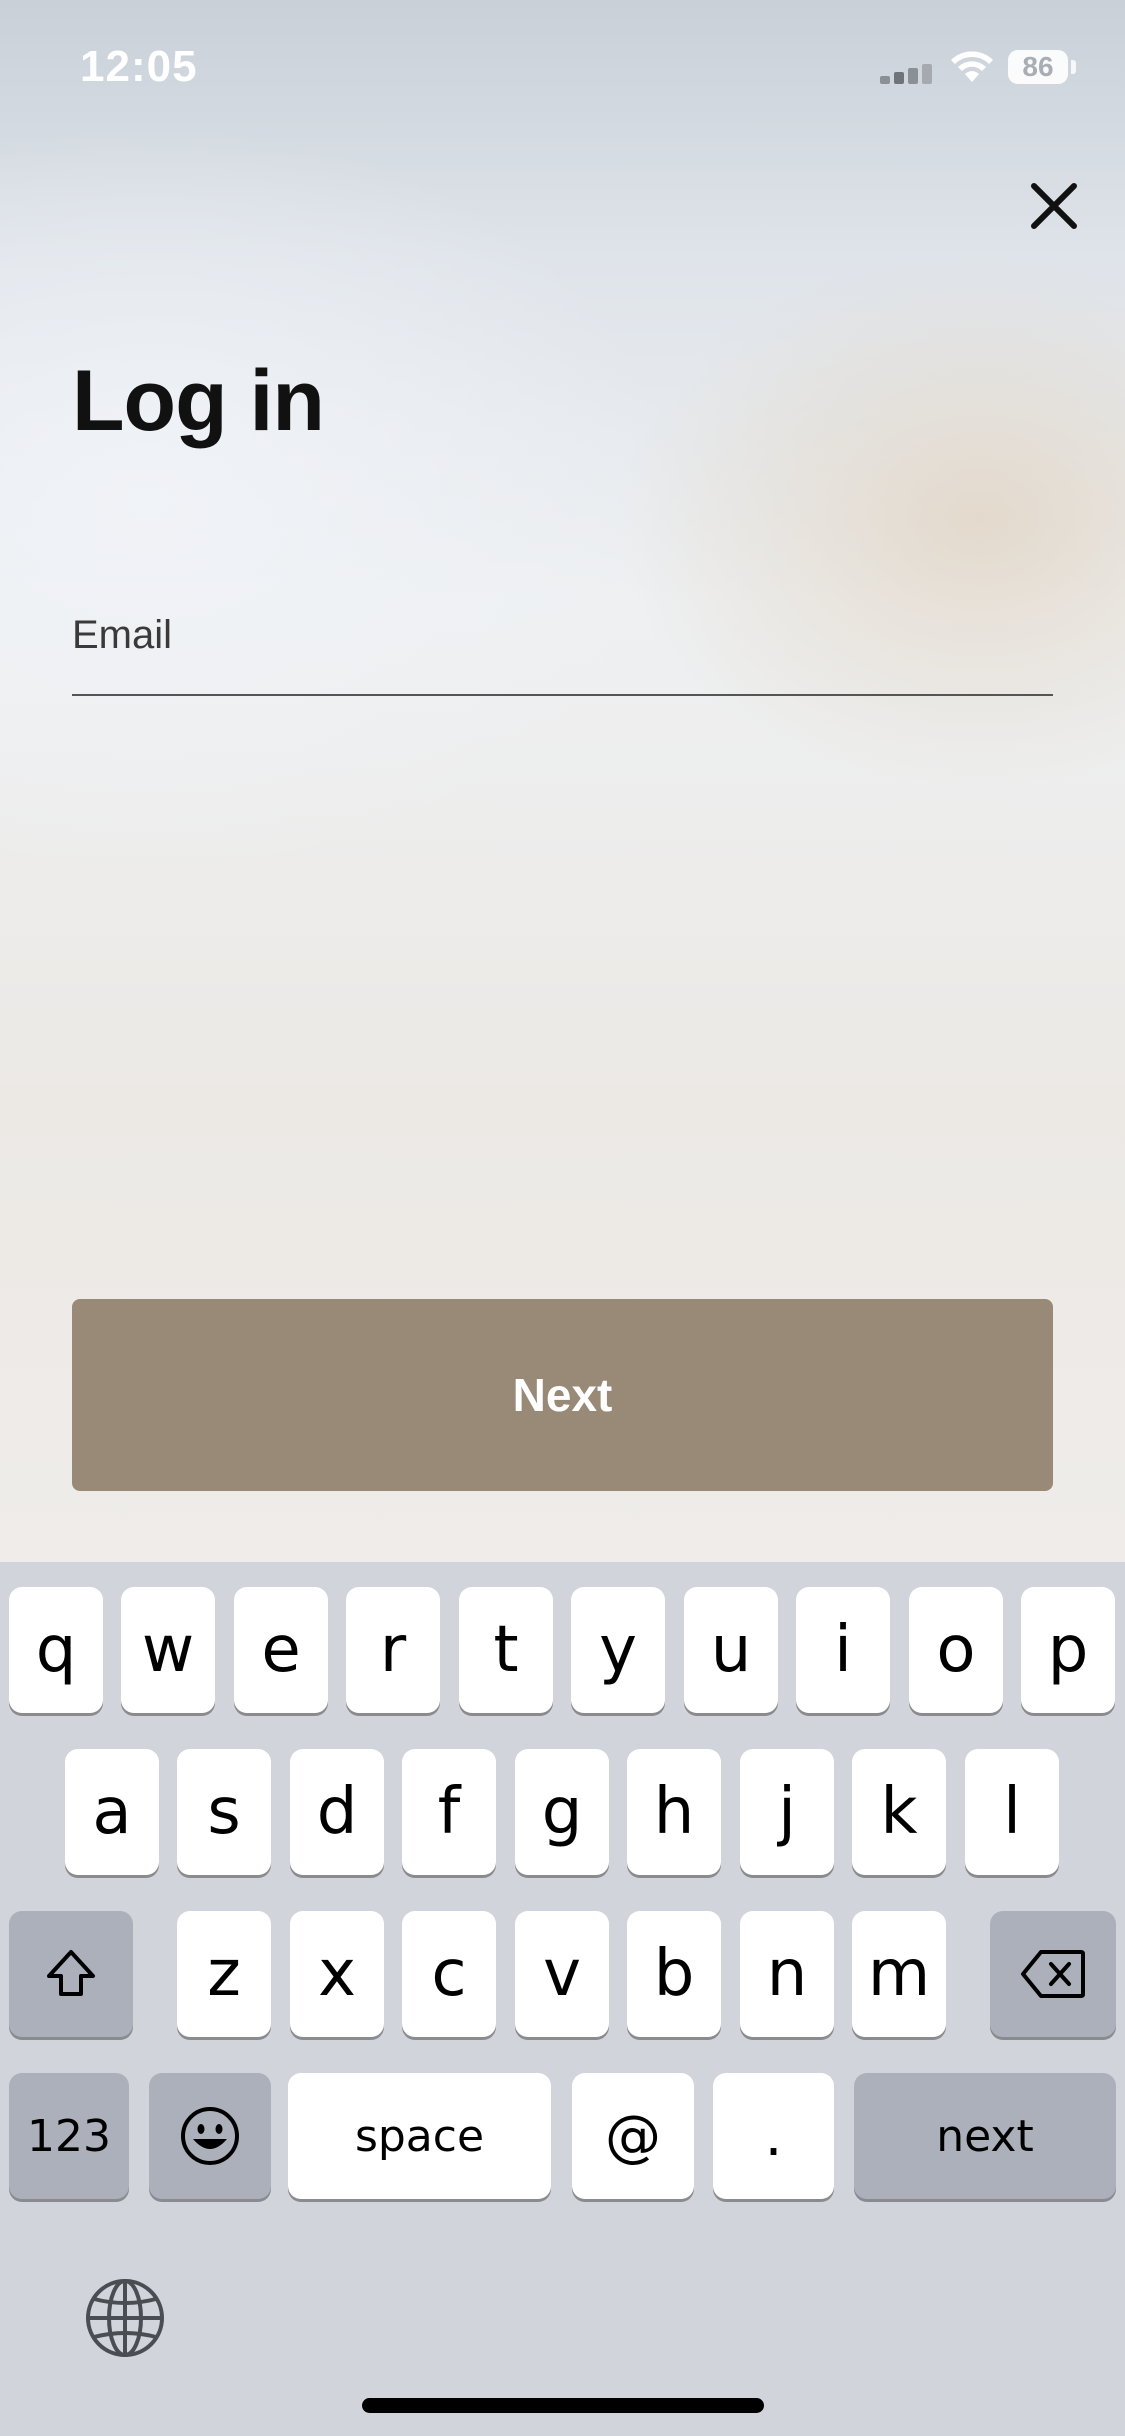  What do you see at coordinates (1012, 1812) in the screenshot?
I see `key-l: l` at bounding box center [1012, 1812].